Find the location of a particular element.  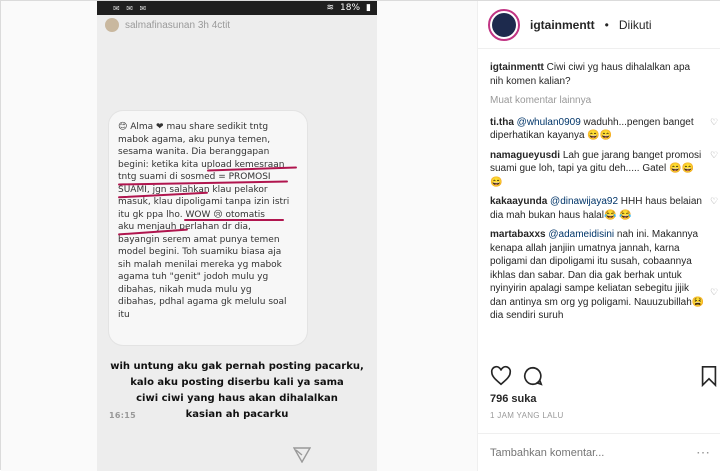

comment-user: kakaayunda is located at coordinates (518, 201).